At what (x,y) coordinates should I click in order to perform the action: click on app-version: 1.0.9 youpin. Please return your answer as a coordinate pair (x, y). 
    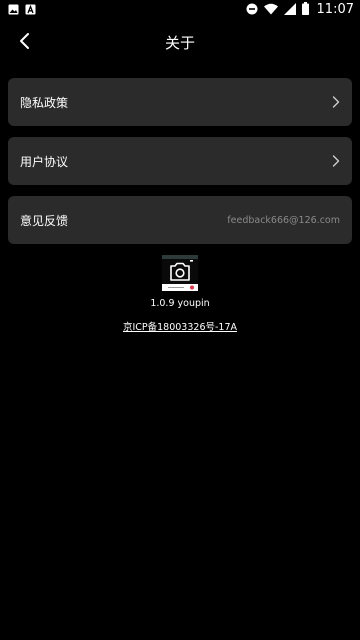
    Looking at the image, I should click on (180, 303).